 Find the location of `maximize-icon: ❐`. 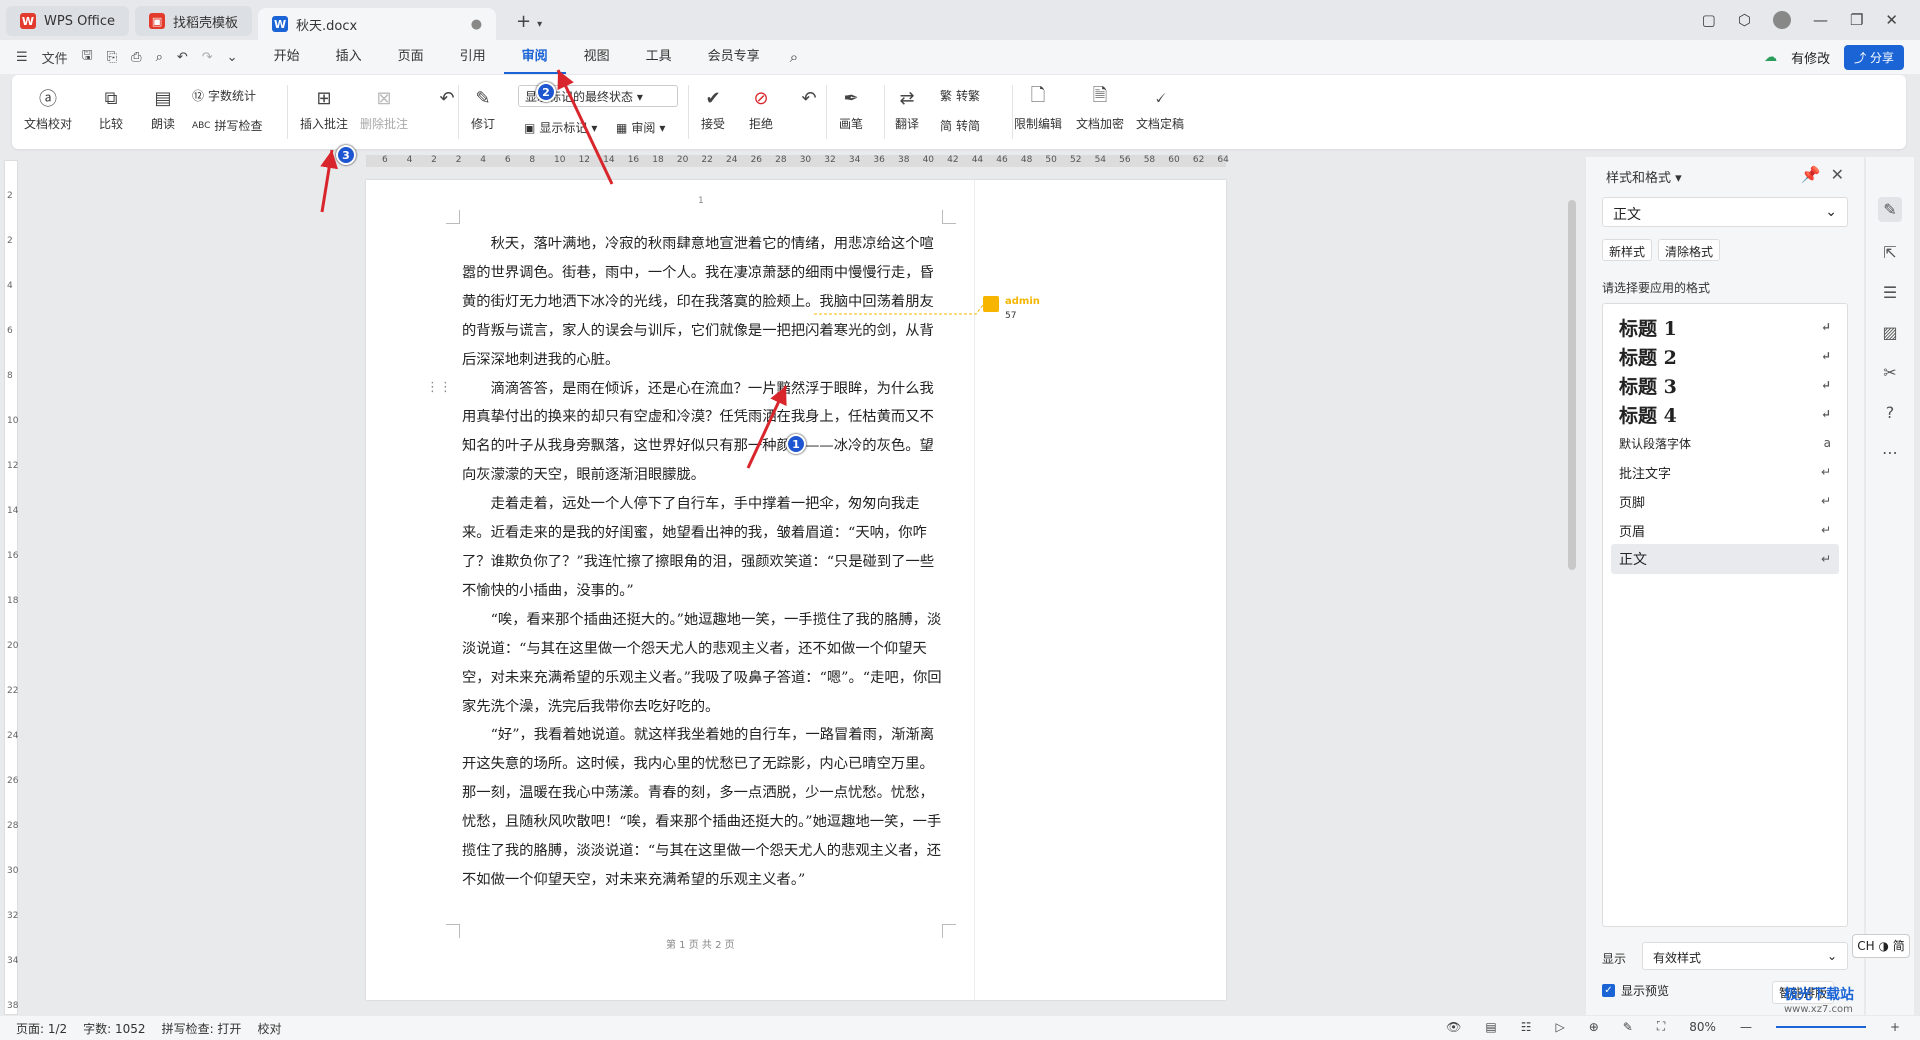

maximize-icon: ❐ is located at coordinates (1856, 20).